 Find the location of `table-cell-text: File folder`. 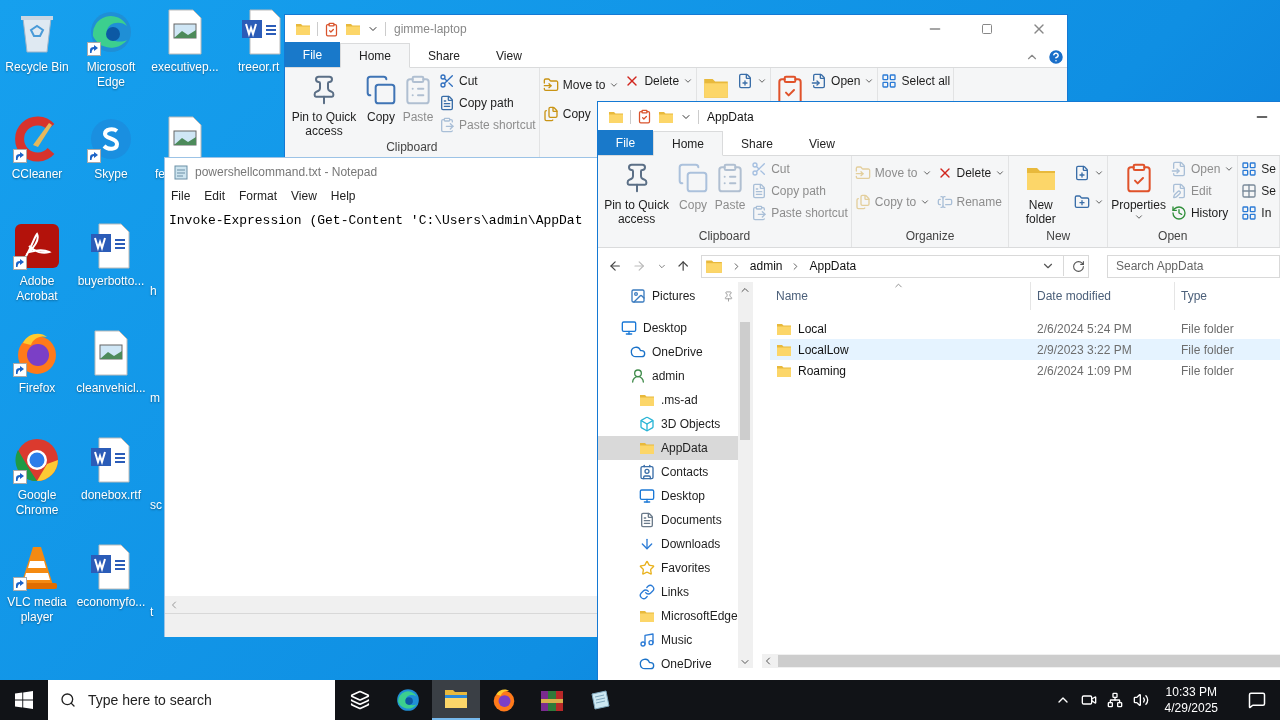

table-cell-text: File folder is located at coordinates (1207, 329).